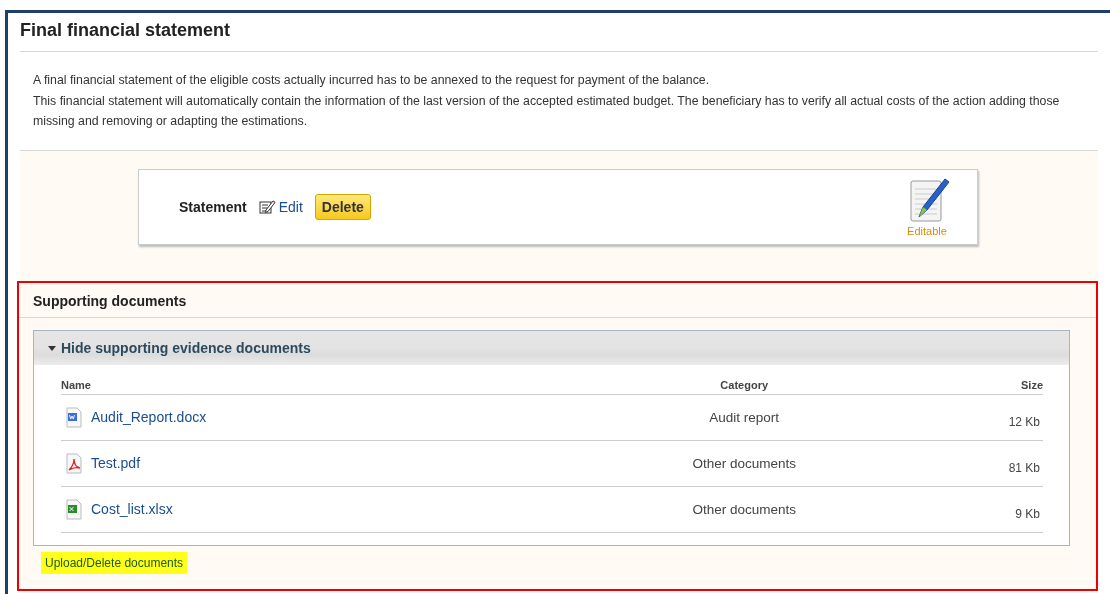  I want to click on word-file-icon, so click(73, 417).